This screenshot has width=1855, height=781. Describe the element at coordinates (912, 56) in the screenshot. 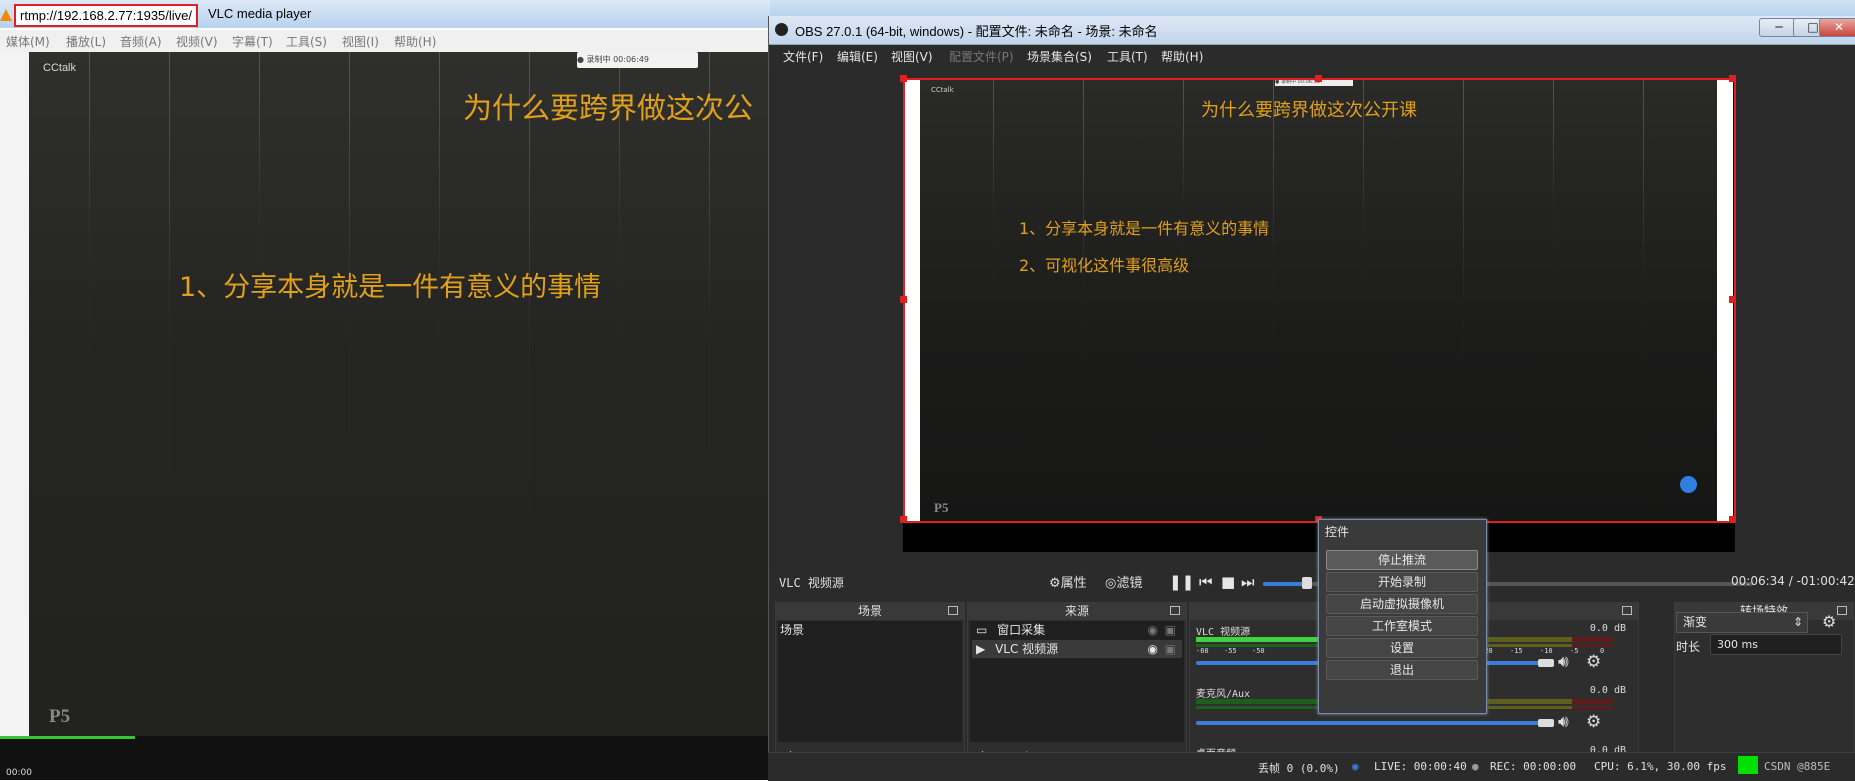

I see `obs-menu-view: 视图(V)` at that location.